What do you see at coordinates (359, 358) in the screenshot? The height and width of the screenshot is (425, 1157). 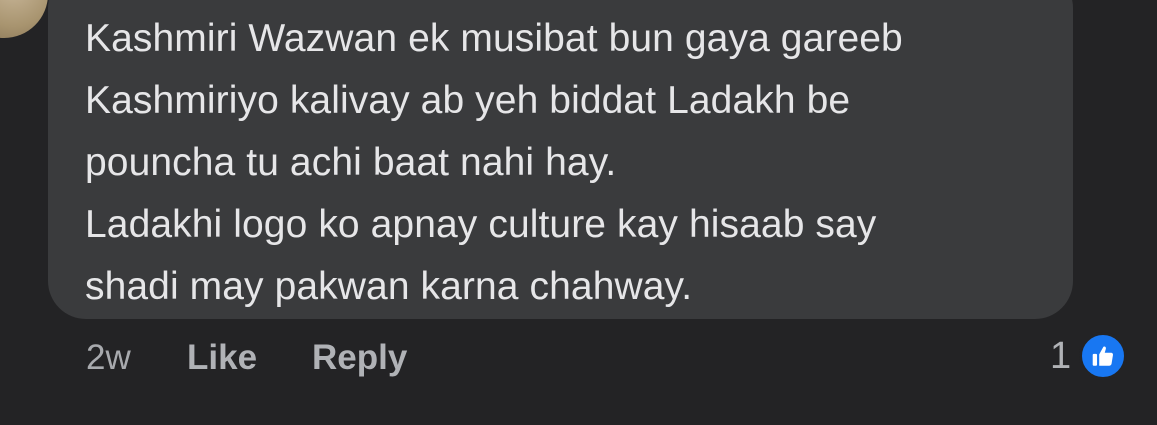 I see `reply-button: Reply` at bounding box center [359, 358].